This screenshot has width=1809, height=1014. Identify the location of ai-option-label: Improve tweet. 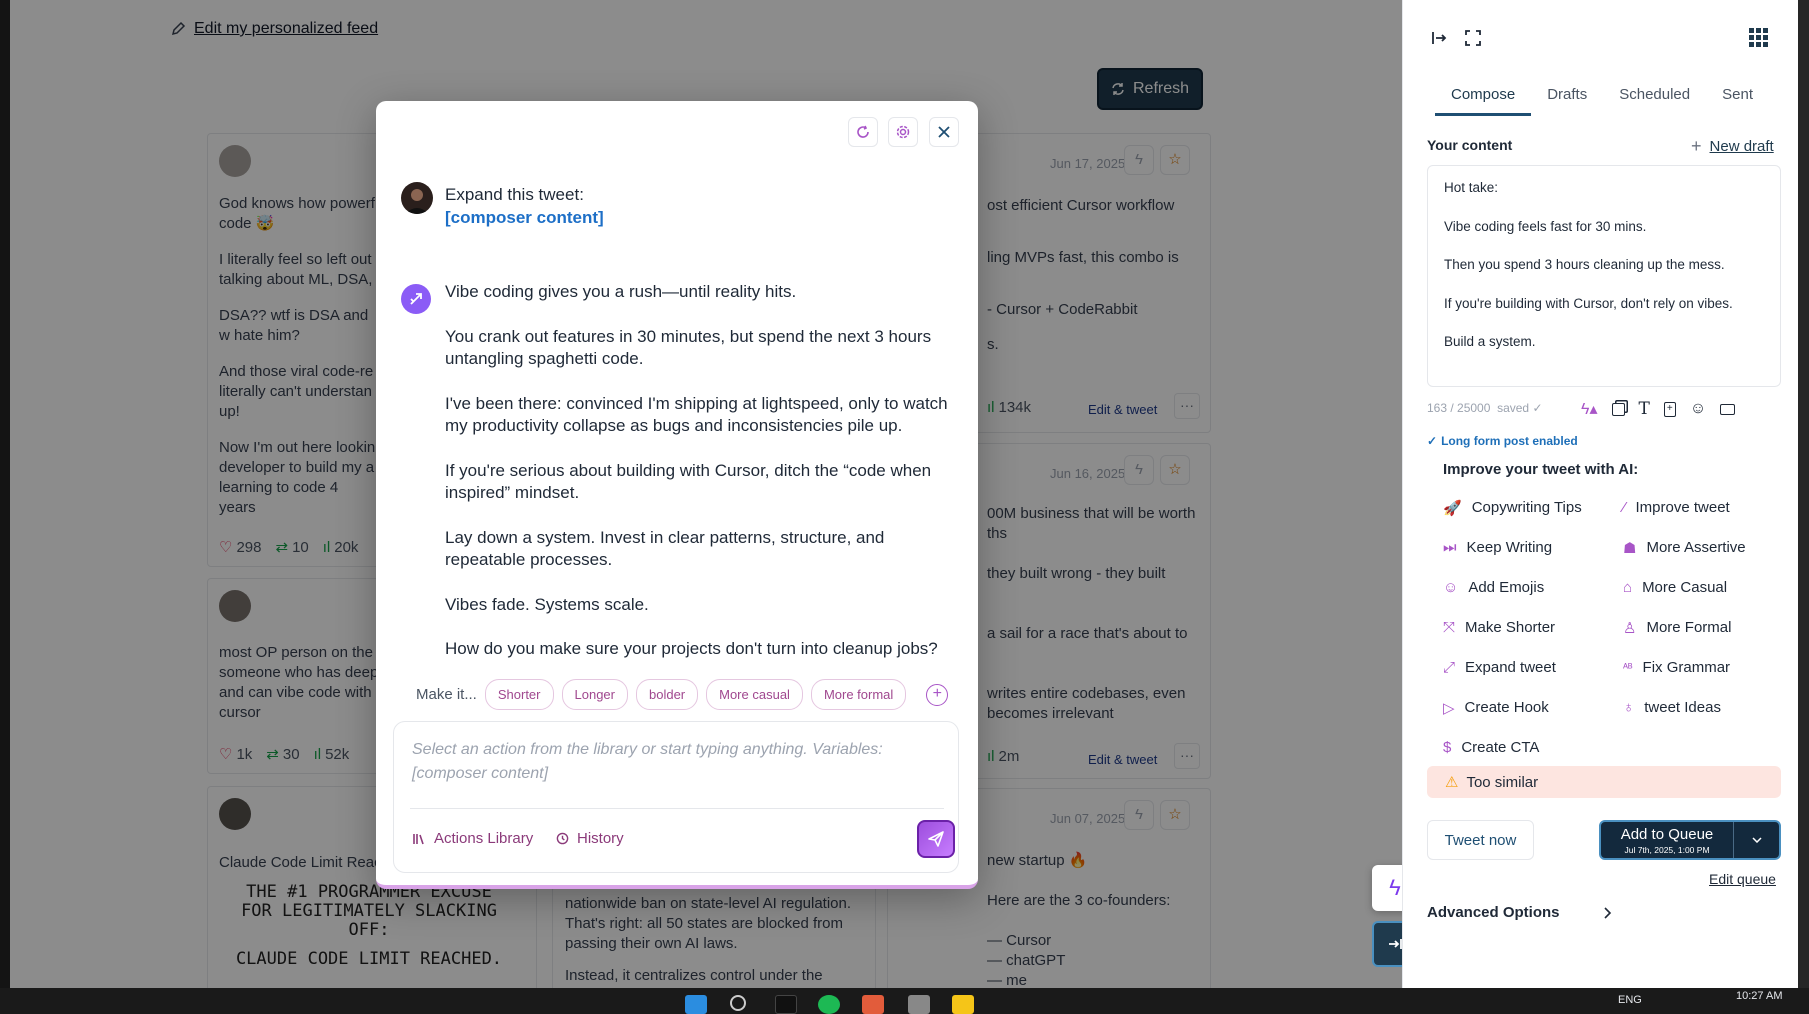
(1682, 507).